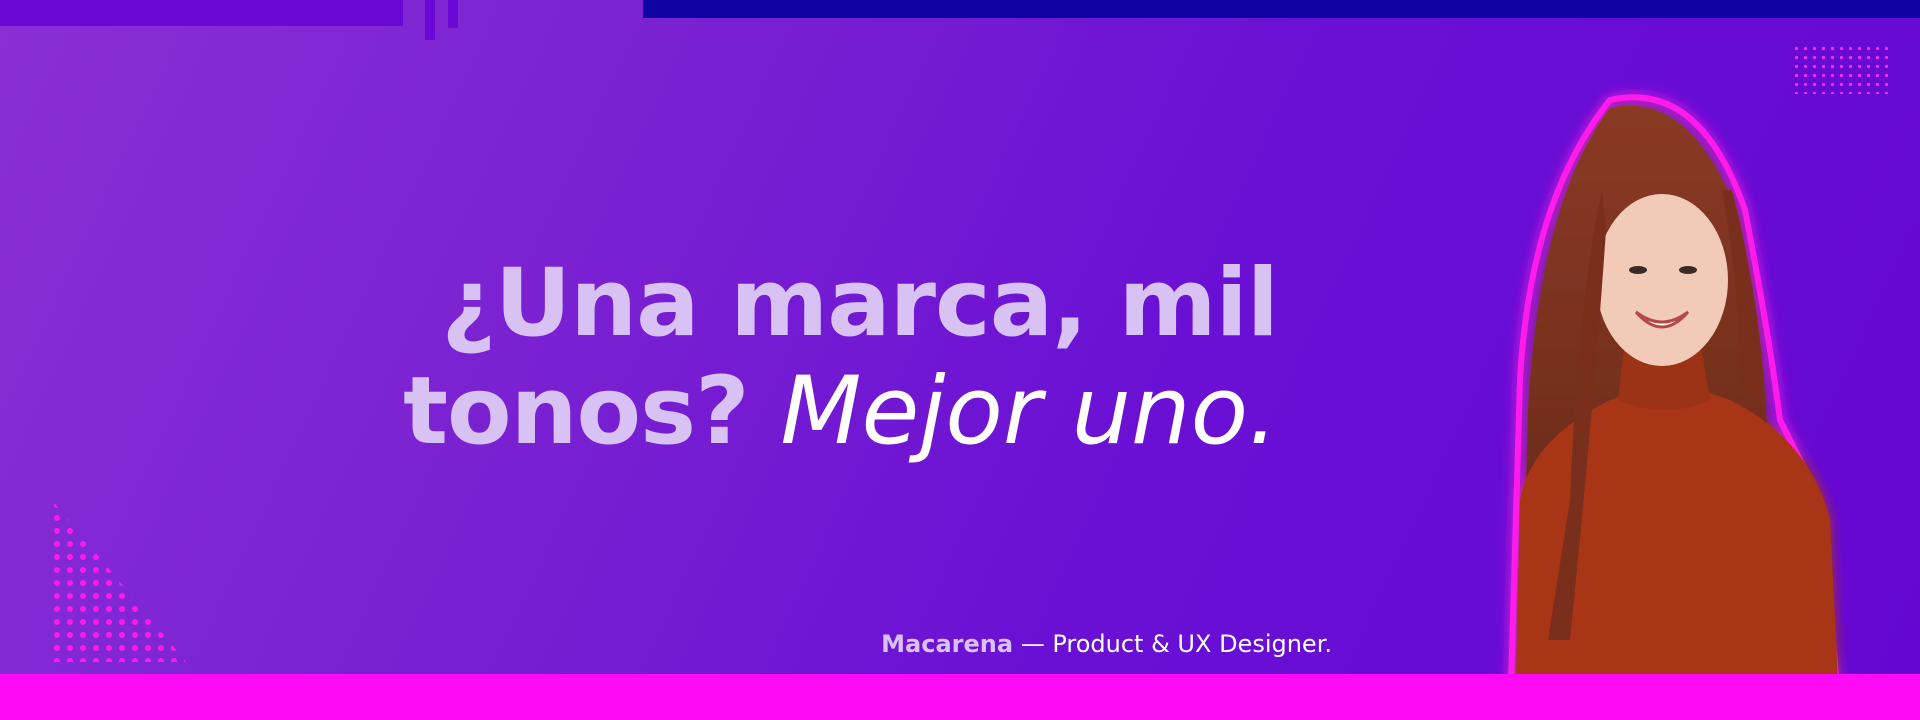 This screenshot has width=1920, height=720. Describe the element at coordinates (1029, 411) in the screenshot. I see `headline-line-2-light: Mejor uno.` at that location.